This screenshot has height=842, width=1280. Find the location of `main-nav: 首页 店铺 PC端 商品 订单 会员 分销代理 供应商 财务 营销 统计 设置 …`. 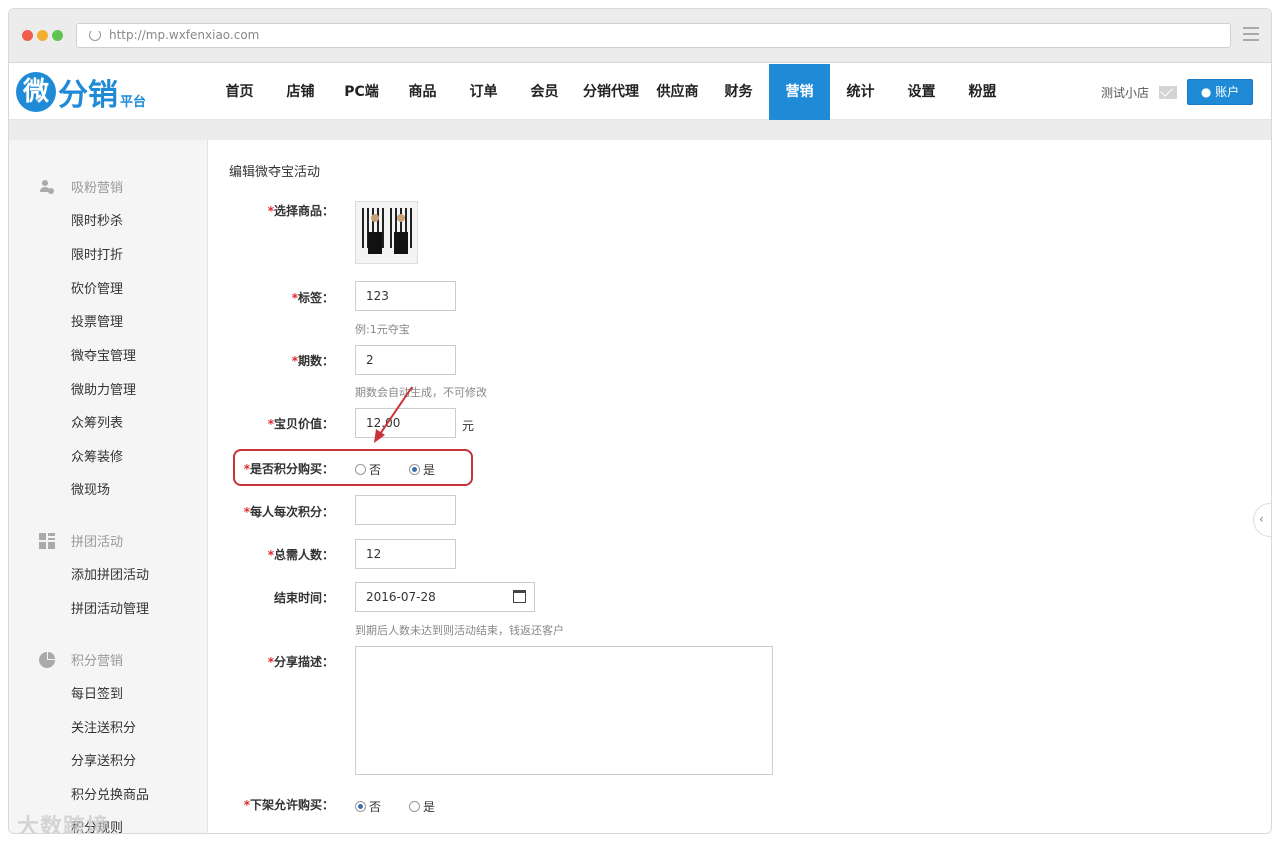

main-nav: 首页 店铺 PC端 商品 订单 会员 分销代理 供应商 财务 营销 统计 设置 … is located at coordinates (611, 92).